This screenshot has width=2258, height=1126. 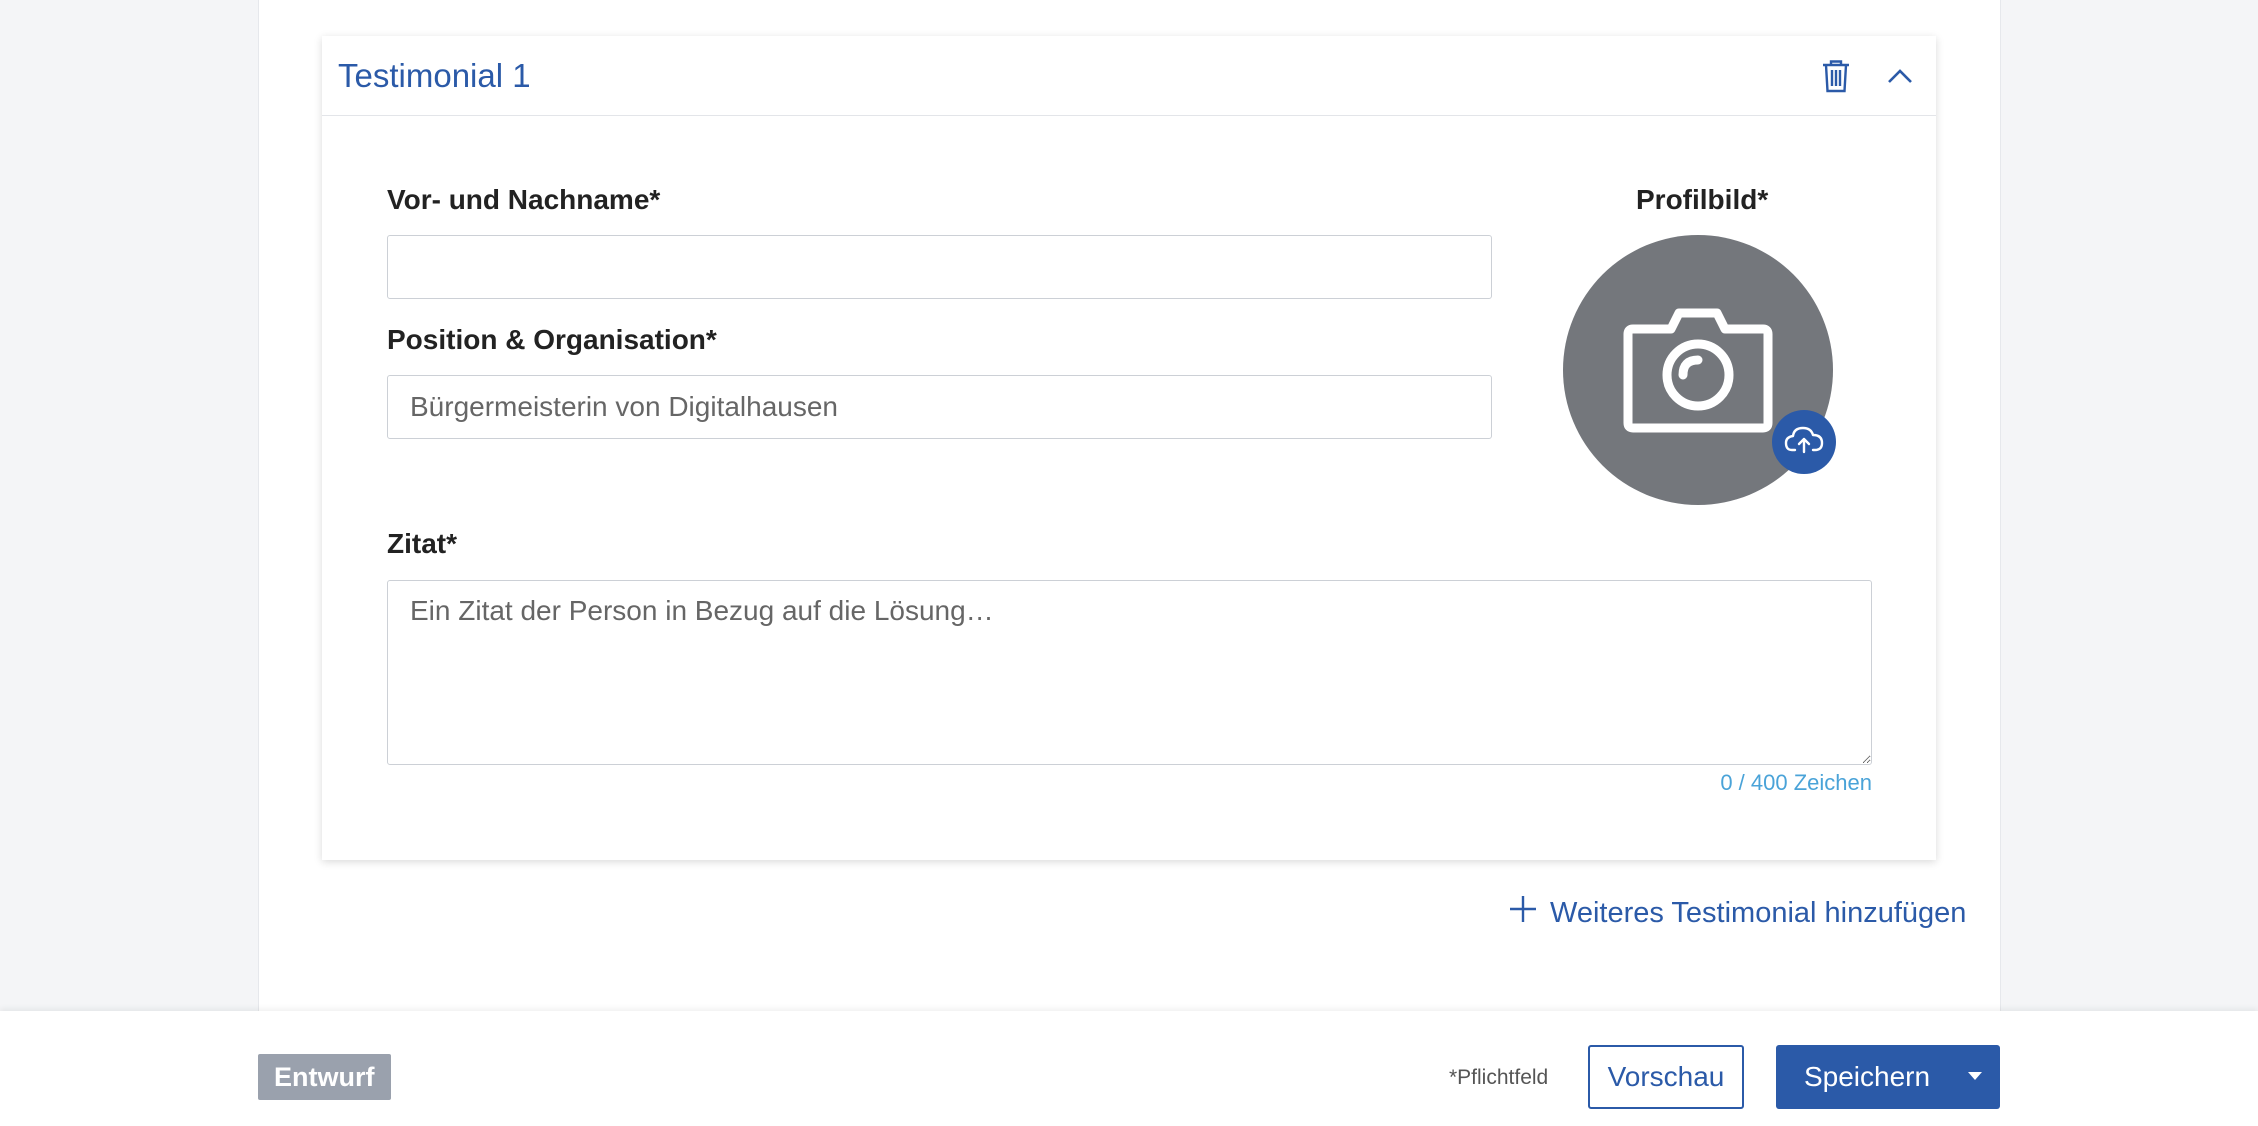 I want to click on position-input, so click(x=939, y=407).